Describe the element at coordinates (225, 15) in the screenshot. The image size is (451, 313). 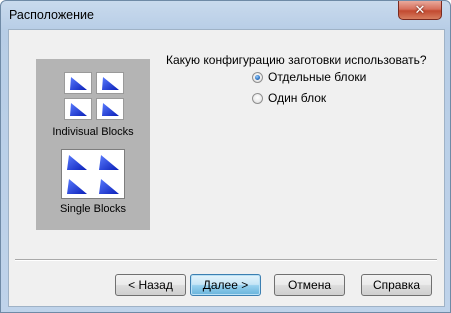
I see `title-bar: Расположение ✕` at that location.